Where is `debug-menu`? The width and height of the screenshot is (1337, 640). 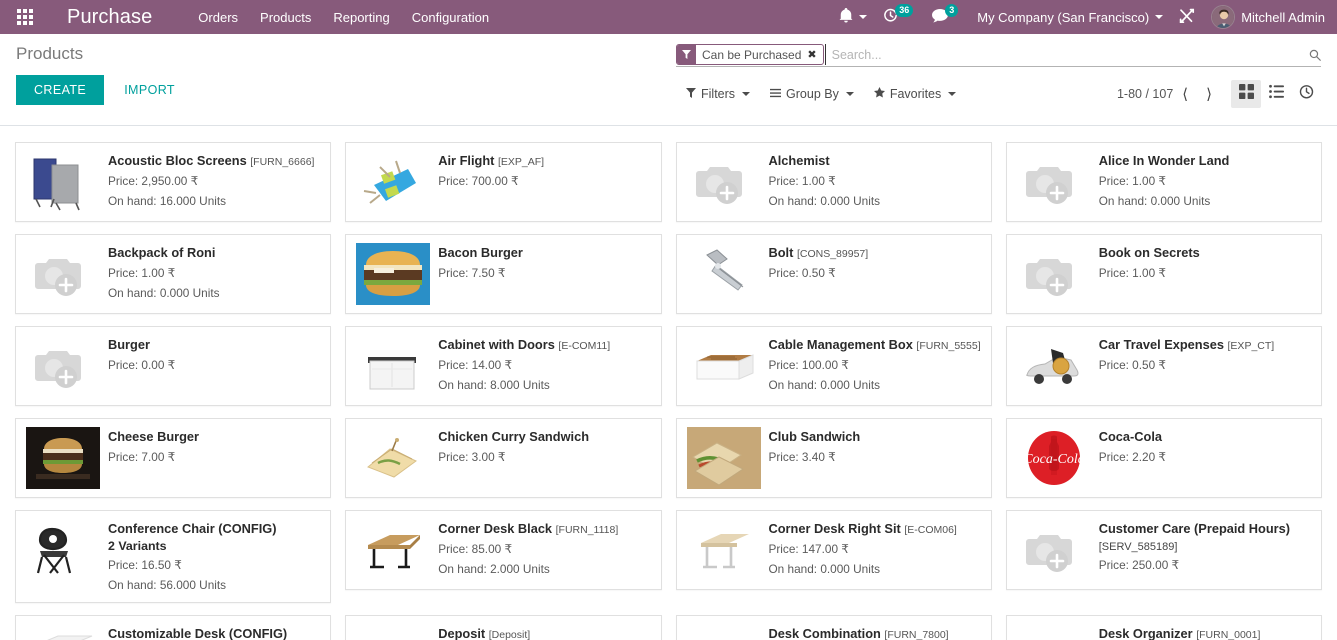
debug-menu is located at coordinates (1187, 17).